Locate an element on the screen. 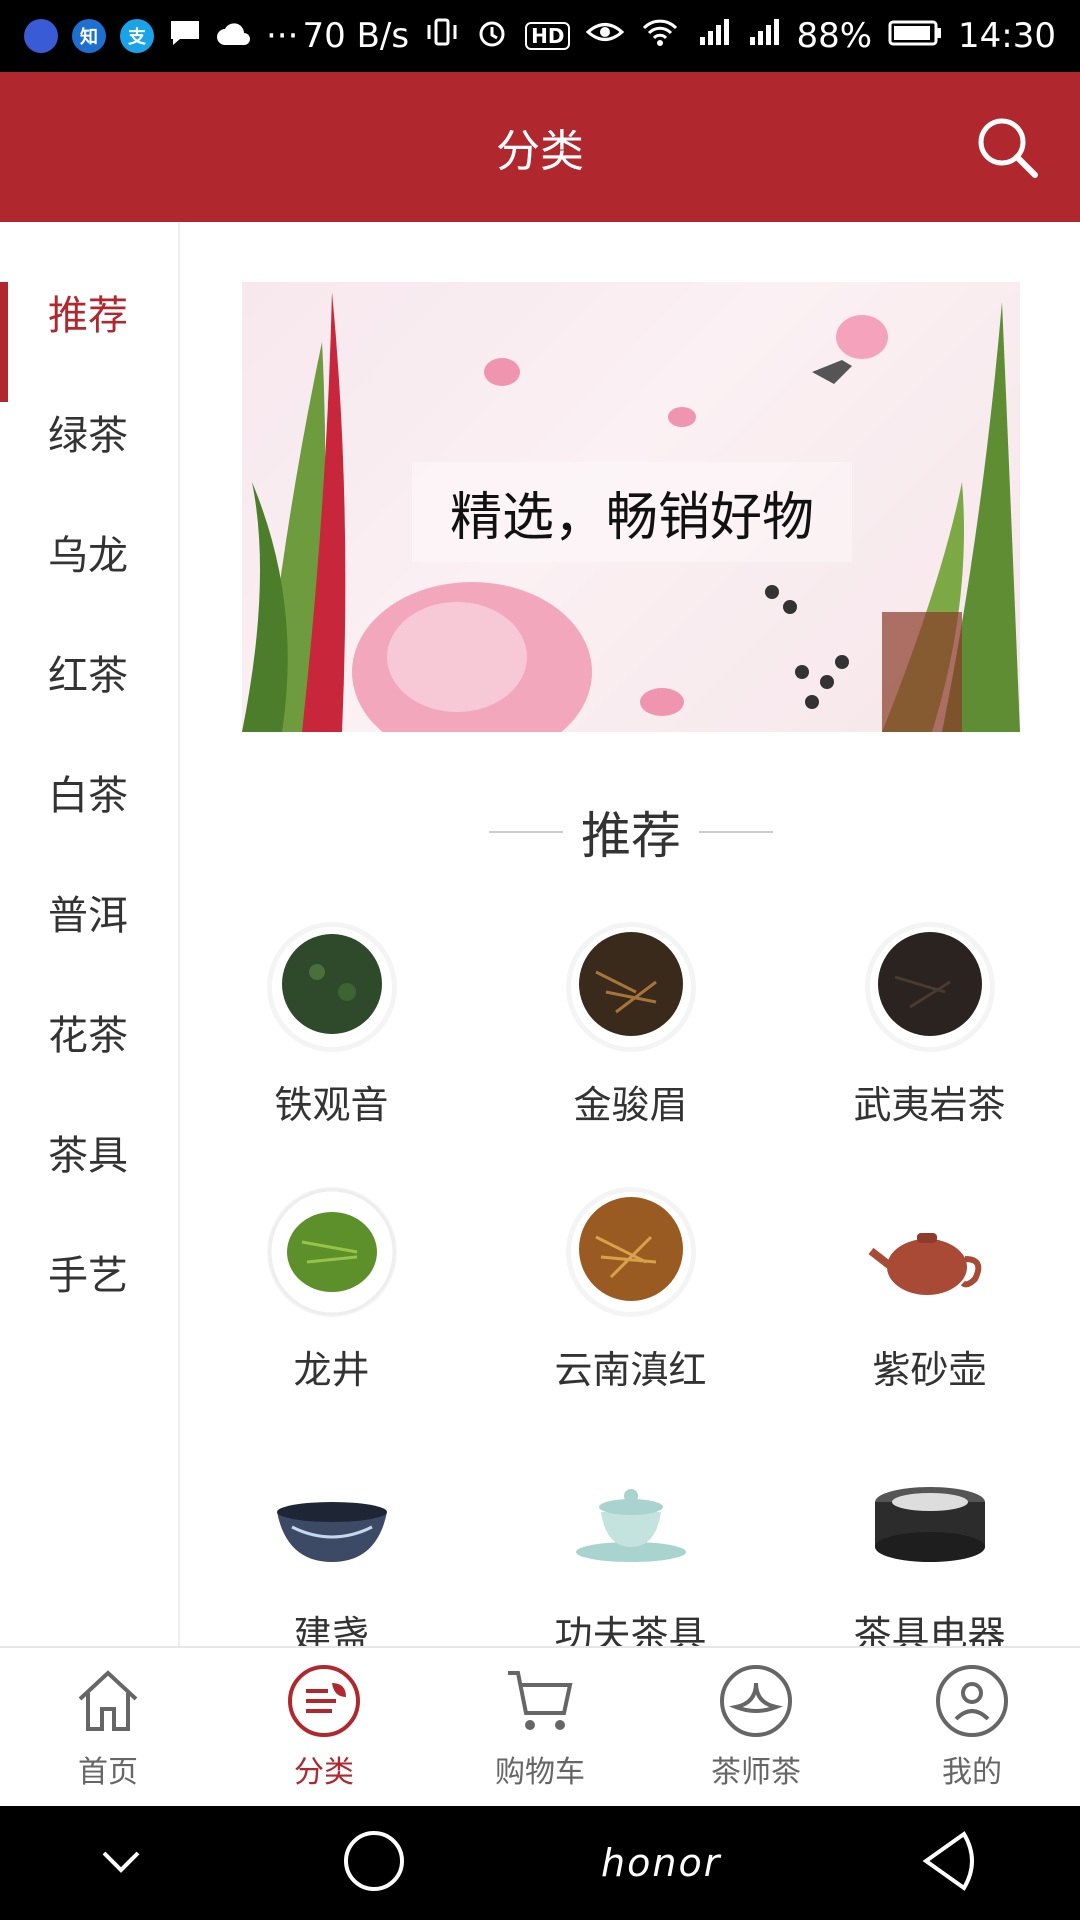  wifi-icon is located at coordinates (660, 36).